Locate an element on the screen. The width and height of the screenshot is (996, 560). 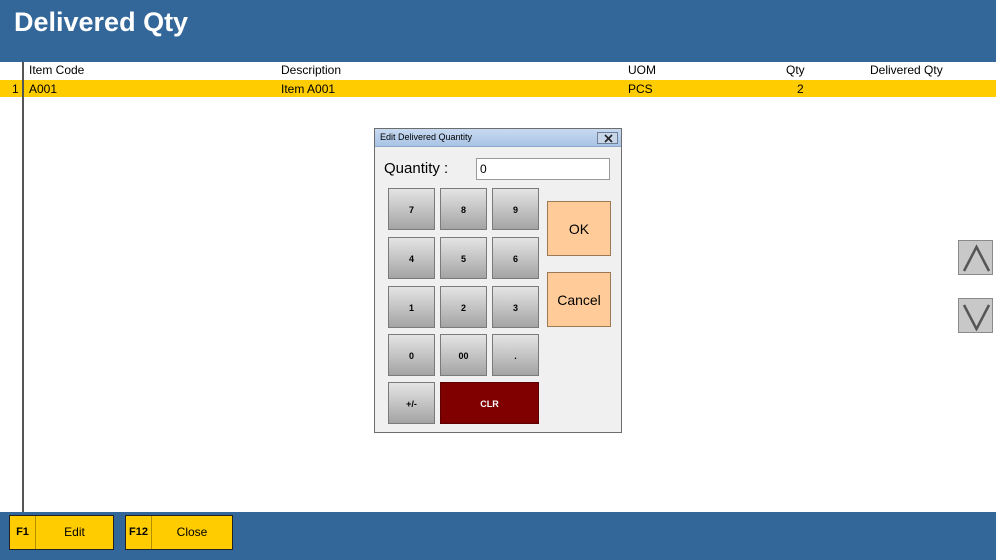
dialog-titlebar: Edit Delivered Quantity is located at coordinates (498, 138).